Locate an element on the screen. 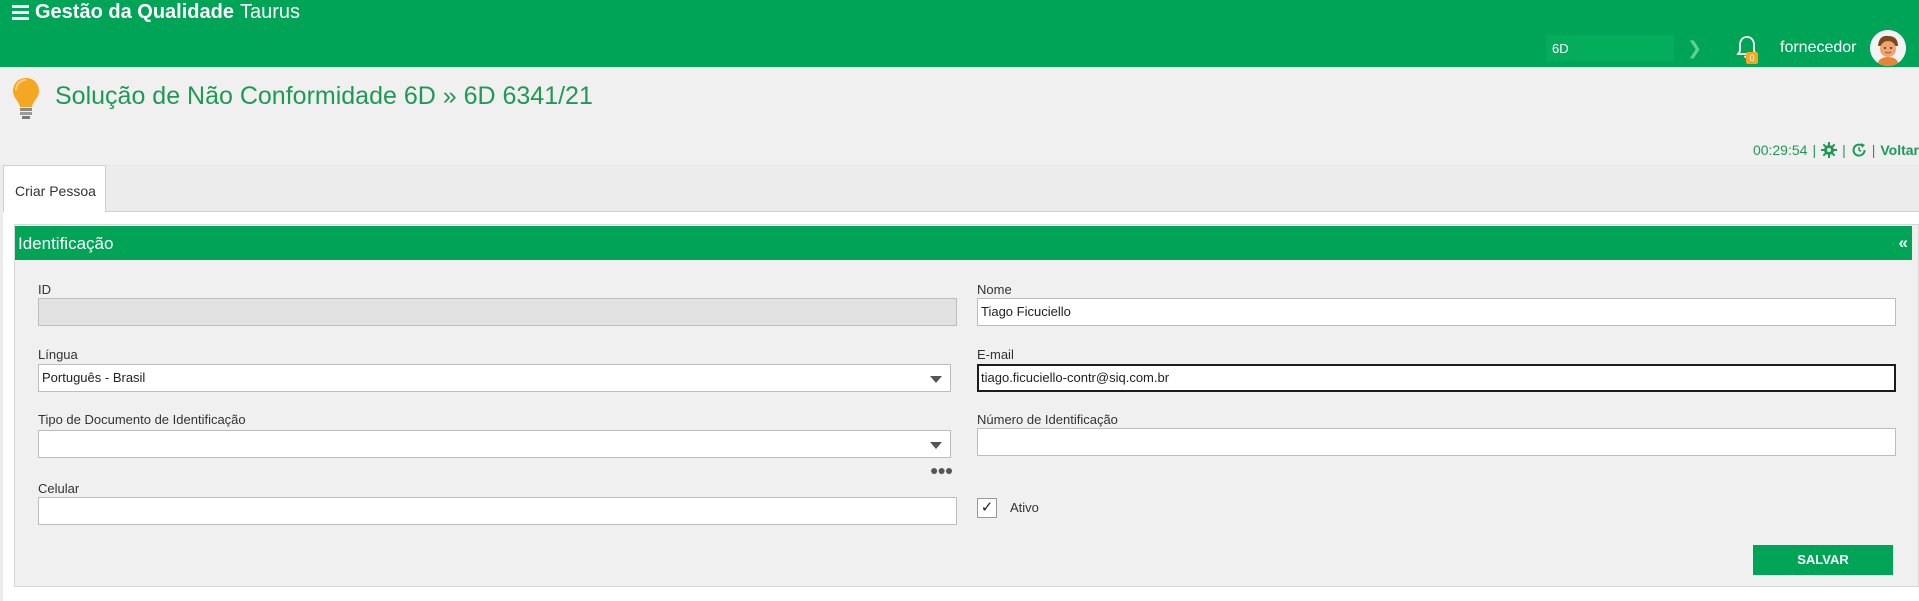  celular-label: Celular is located at coordinates (59, 488).